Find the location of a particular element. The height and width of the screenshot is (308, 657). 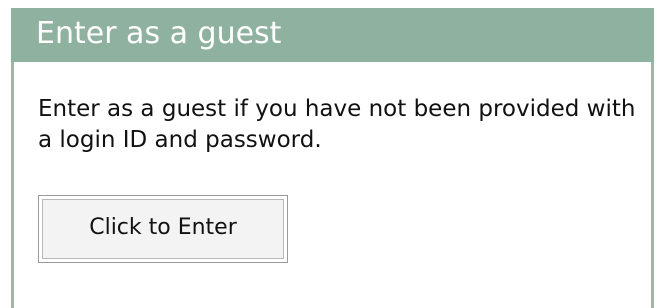

panel-title: Enter as a guest is located at coordinates (159, 33).